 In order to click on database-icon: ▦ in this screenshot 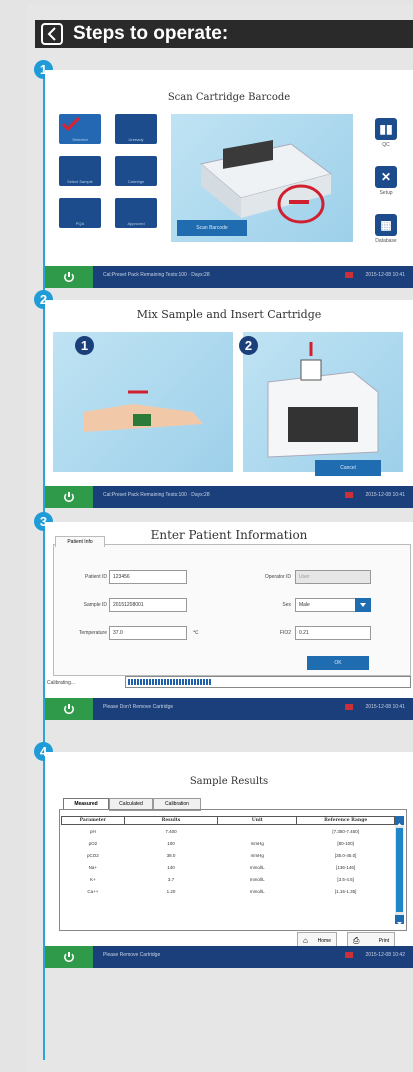, I will do `click(386, 225)`.